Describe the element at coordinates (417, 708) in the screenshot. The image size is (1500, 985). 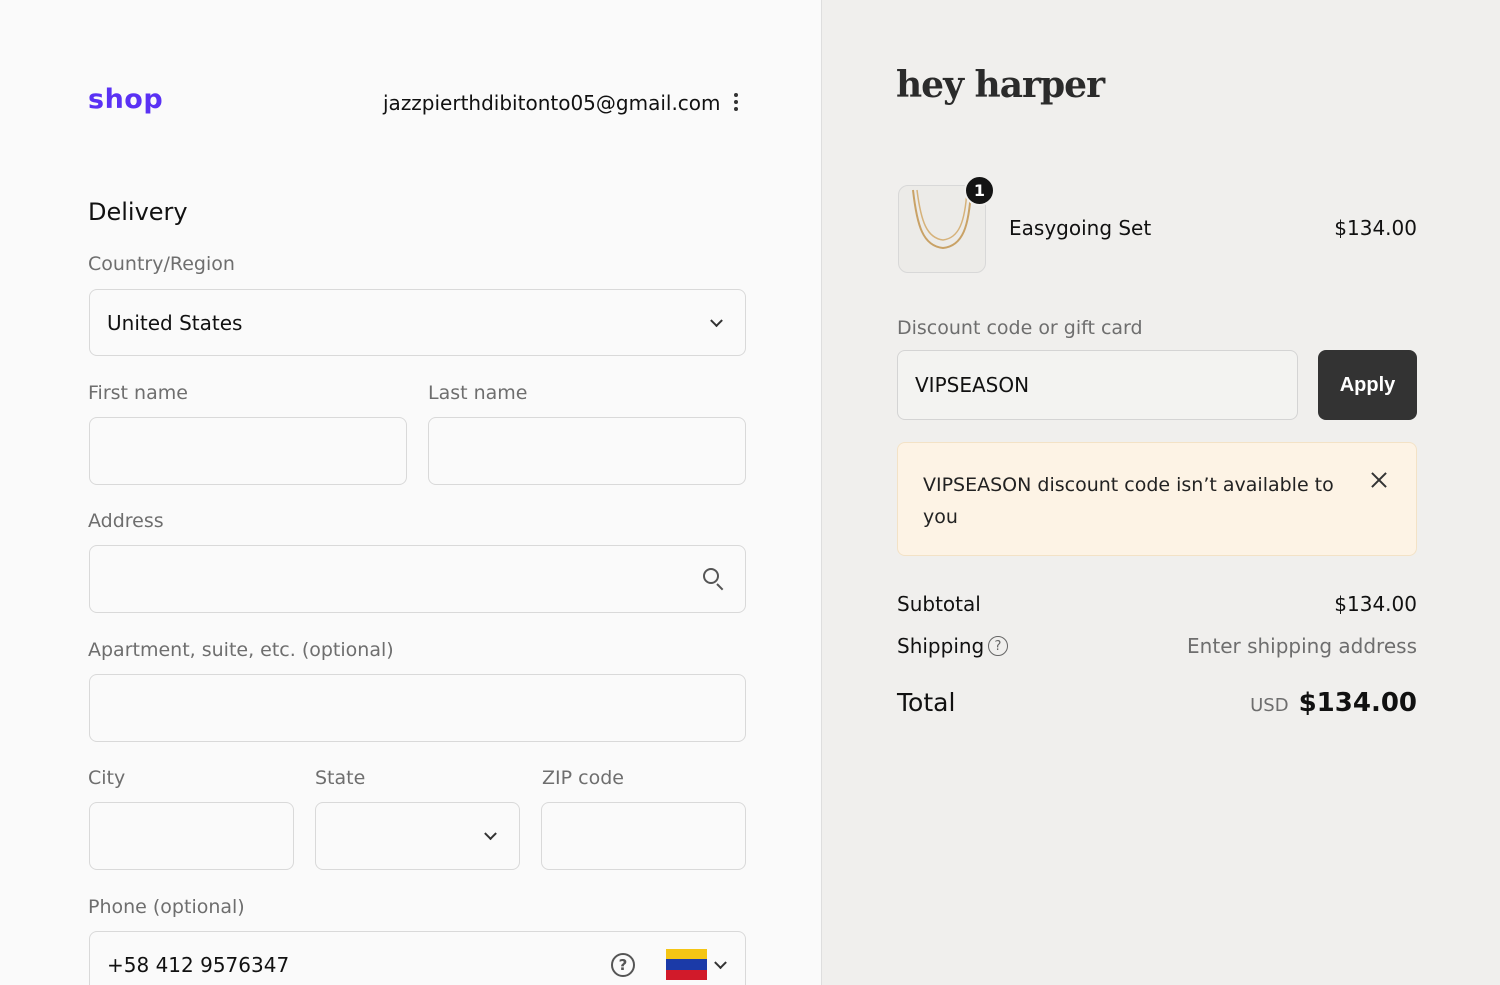
I see `apartment-field` at that location.